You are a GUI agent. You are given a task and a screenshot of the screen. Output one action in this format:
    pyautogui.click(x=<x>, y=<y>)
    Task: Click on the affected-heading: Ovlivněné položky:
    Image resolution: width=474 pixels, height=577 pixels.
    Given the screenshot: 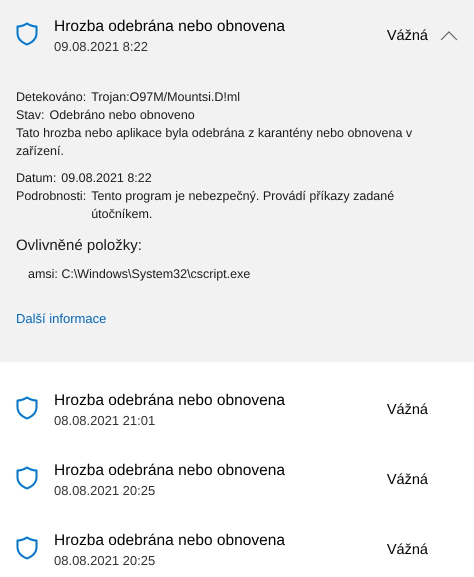 What is the action you would take?
    pyautogui.click(x=79, y=246)
    